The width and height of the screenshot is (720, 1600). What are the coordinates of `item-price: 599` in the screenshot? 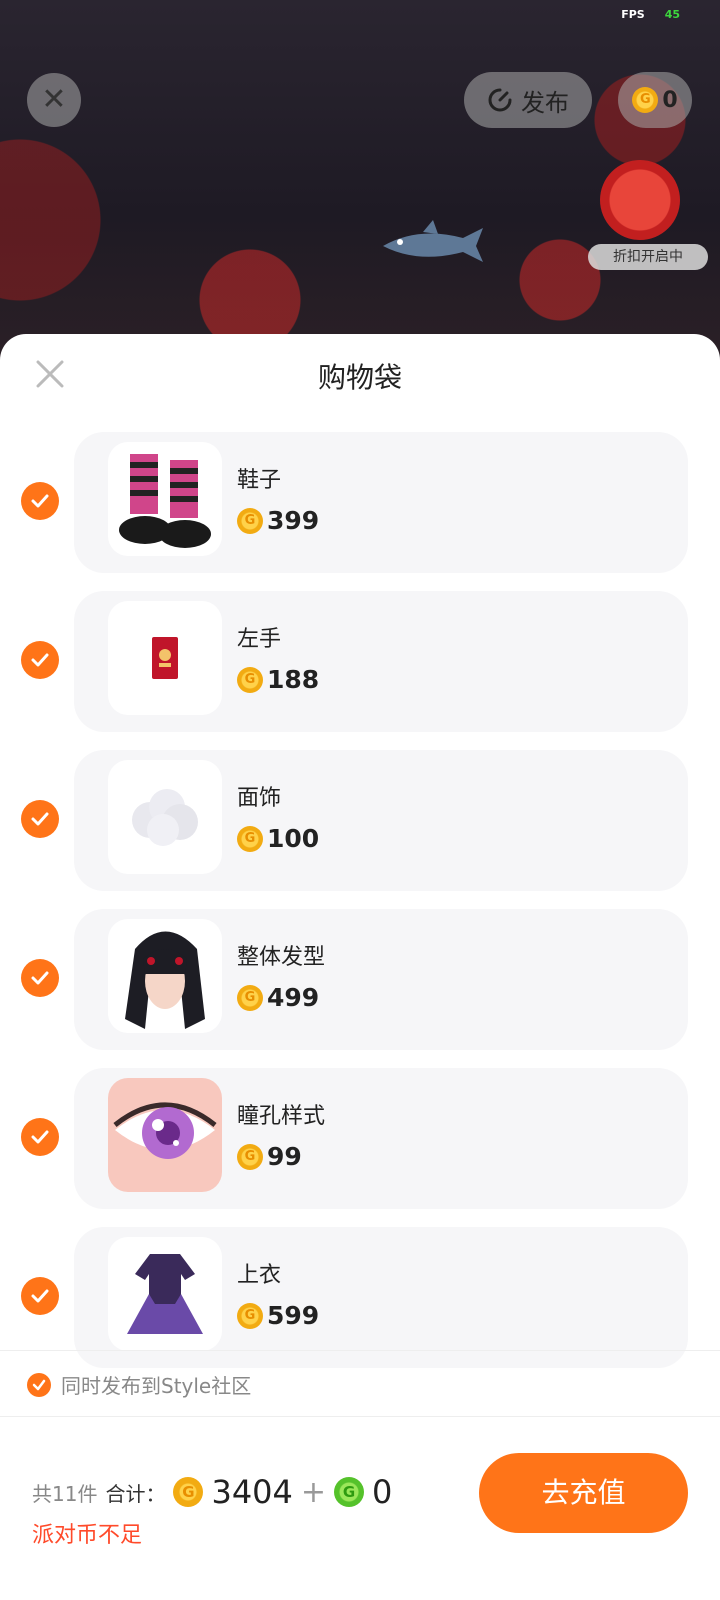 It's located at (278, 1315).